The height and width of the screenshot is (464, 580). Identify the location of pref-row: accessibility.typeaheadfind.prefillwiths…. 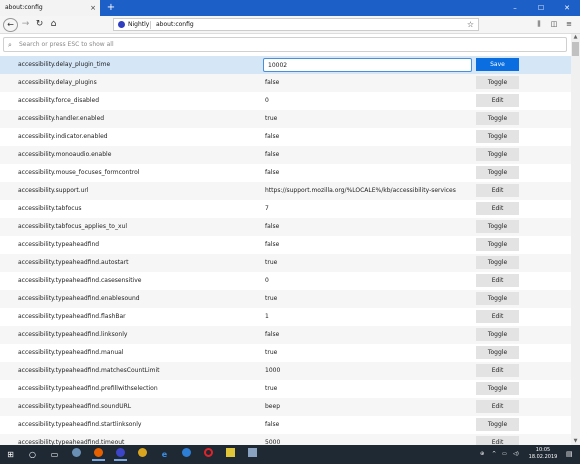
(285, 389).